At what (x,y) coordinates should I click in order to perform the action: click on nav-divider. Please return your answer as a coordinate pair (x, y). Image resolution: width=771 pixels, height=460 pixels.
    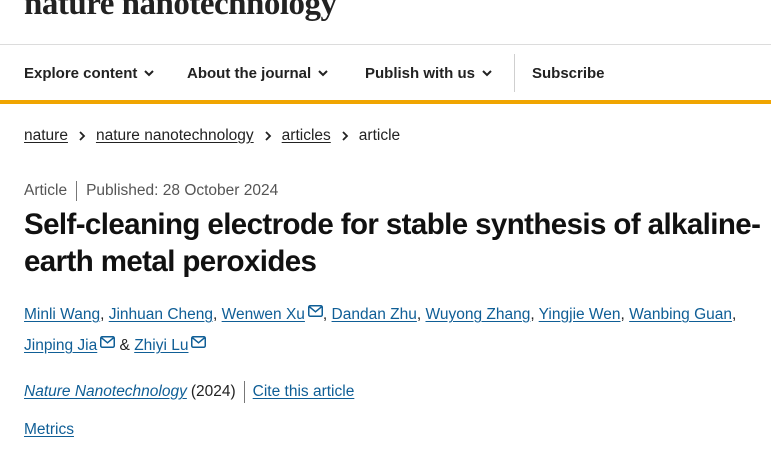
    Looking at the image, I should click on (514, 73).